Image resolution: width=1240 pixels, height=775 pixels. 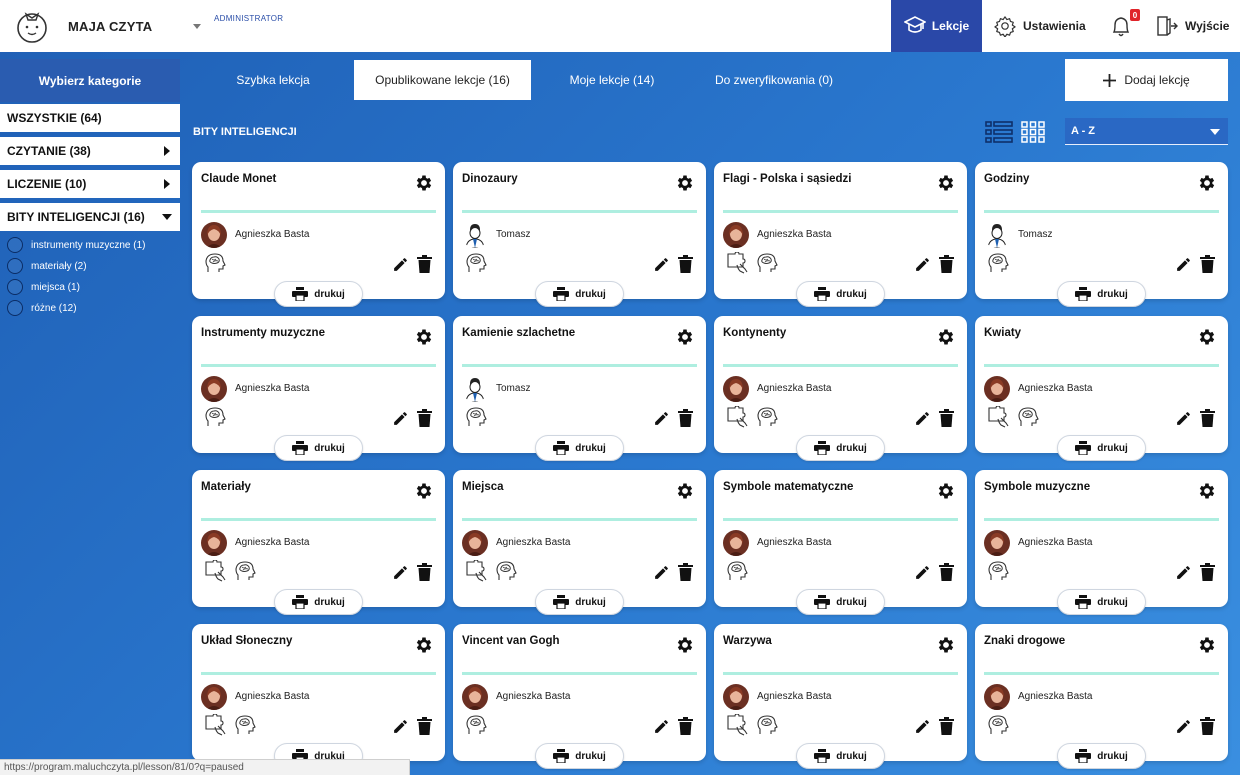 What do you see at coordinates (90, 151) in the screenshot?
I see `category-reading: CZYTANIE (38)` at bounding box center [90, 151].